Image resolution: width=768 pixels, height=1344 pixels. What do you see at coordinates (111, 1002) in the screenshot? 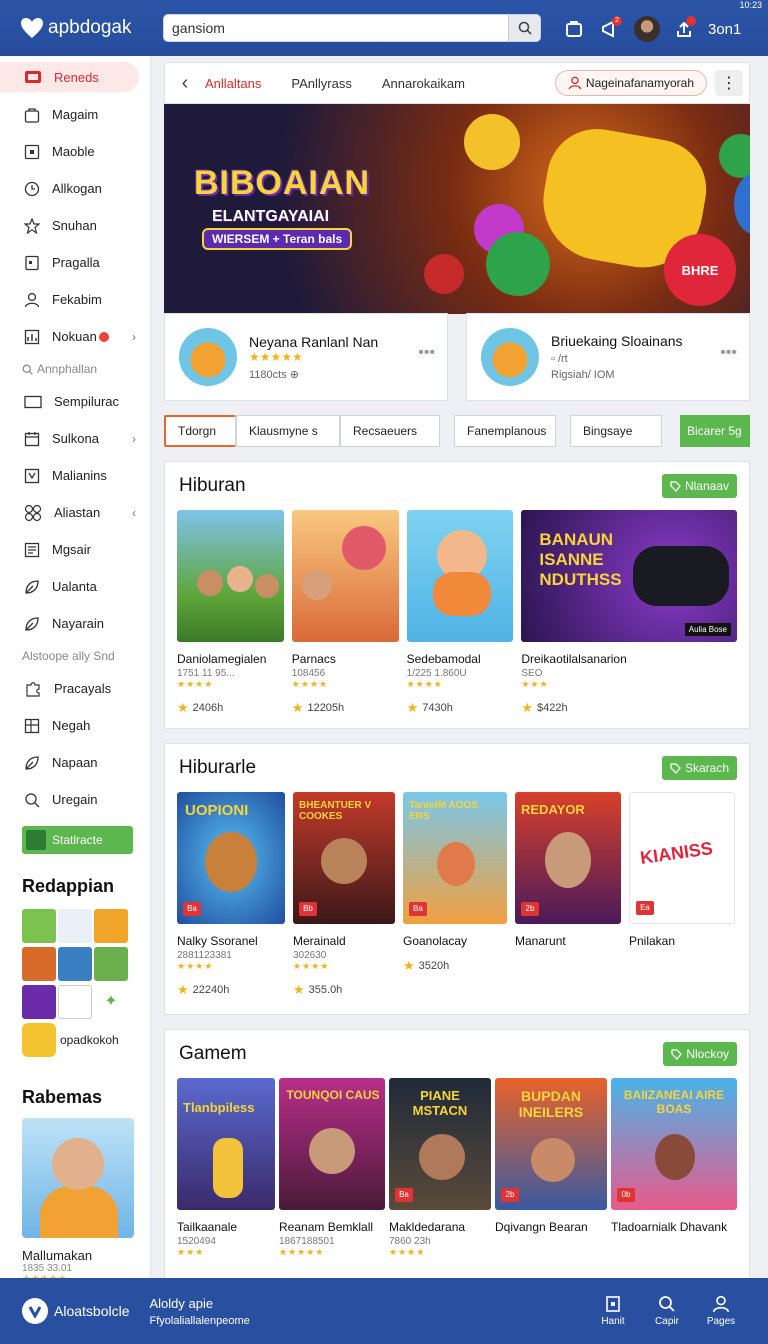
I see `app-thumb: ✦` at bounding box center [111, 1002].